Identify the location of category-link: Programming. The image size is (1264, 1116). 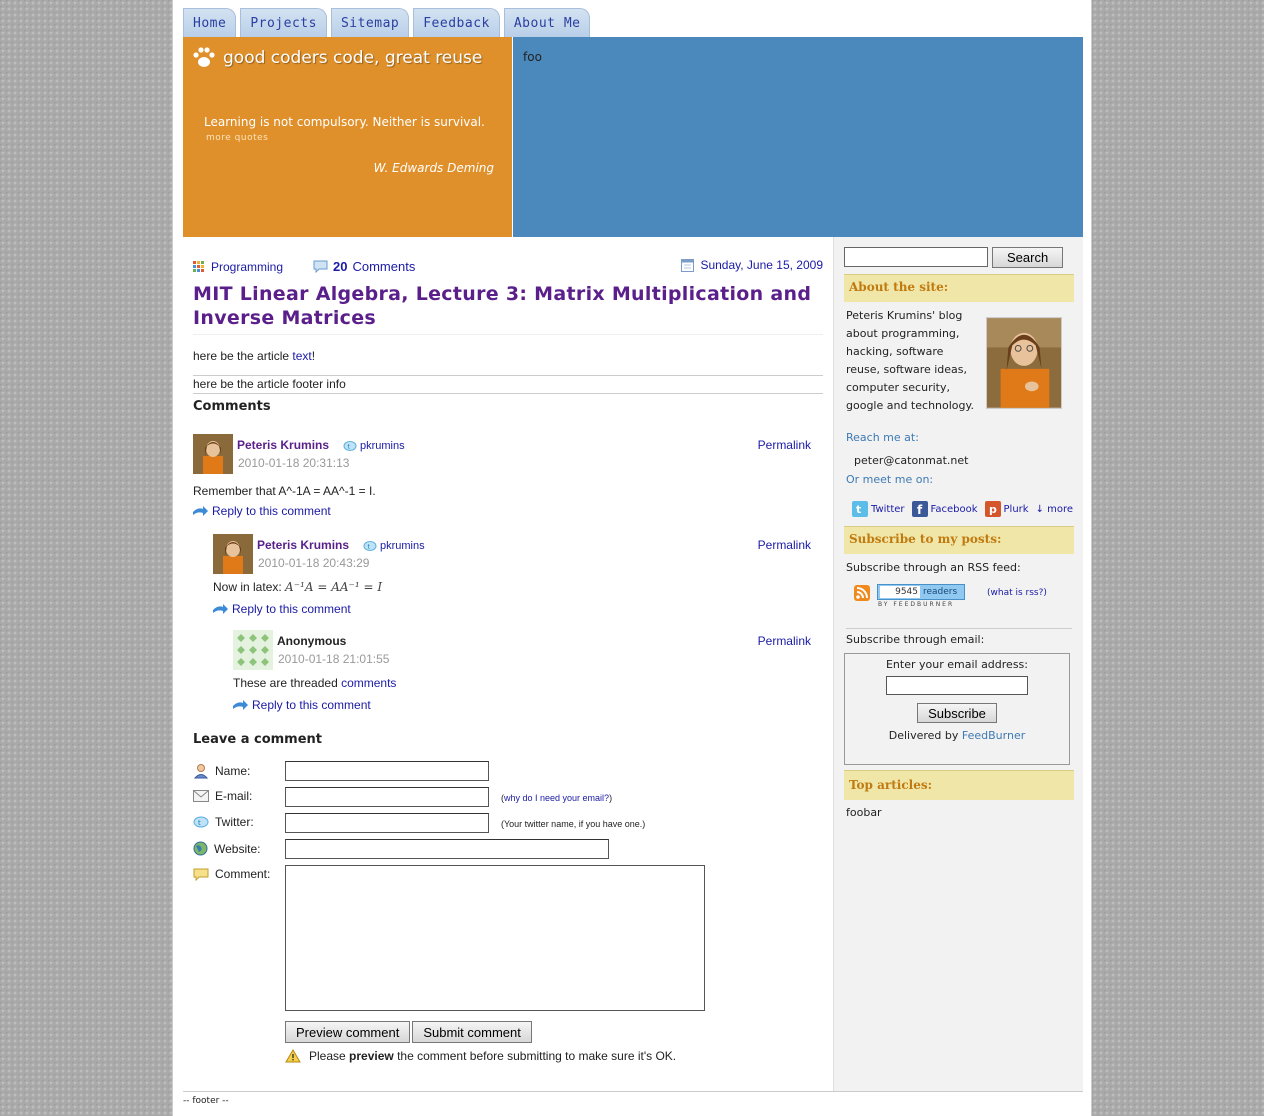
(247, 267).